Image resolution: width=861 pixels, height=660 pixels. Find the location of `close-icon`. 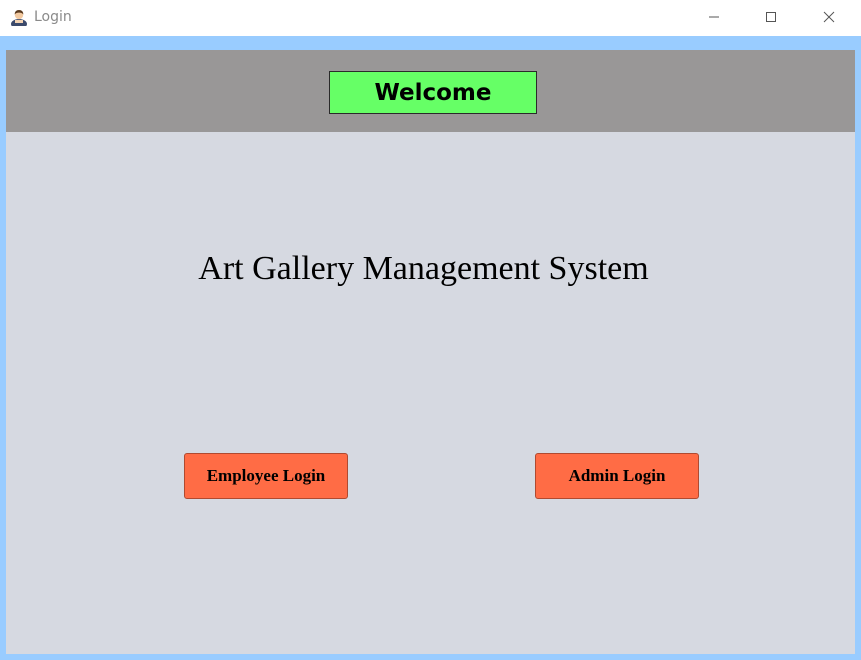

close-icon is located at coordinates (829, 17).